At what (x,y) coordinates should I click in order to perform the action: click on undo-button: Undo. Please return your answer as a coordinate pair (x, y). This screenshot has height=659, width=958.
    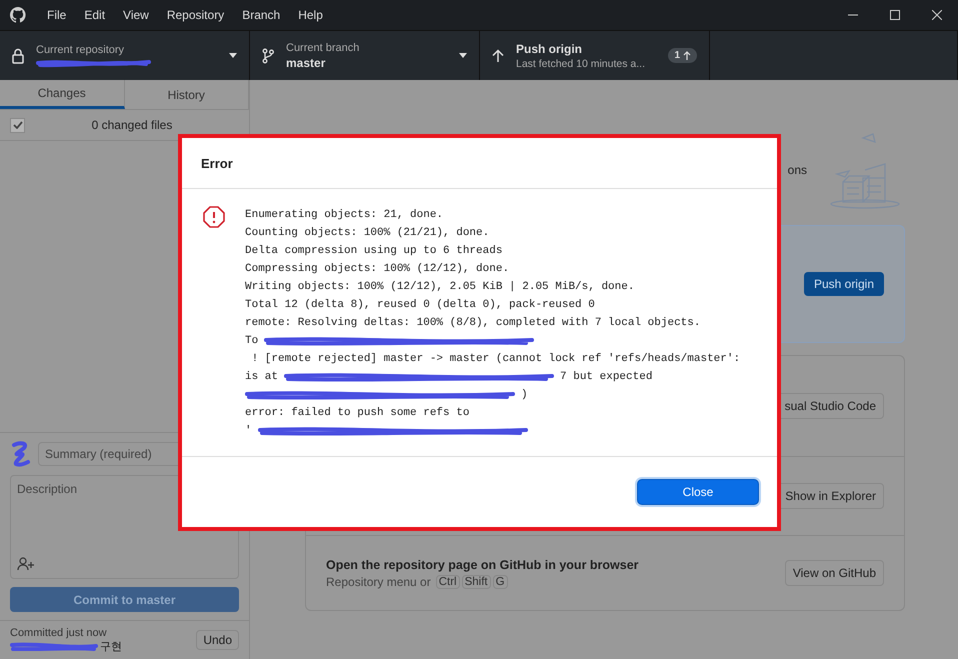
    Looking at the image, I should click on (217, 640).